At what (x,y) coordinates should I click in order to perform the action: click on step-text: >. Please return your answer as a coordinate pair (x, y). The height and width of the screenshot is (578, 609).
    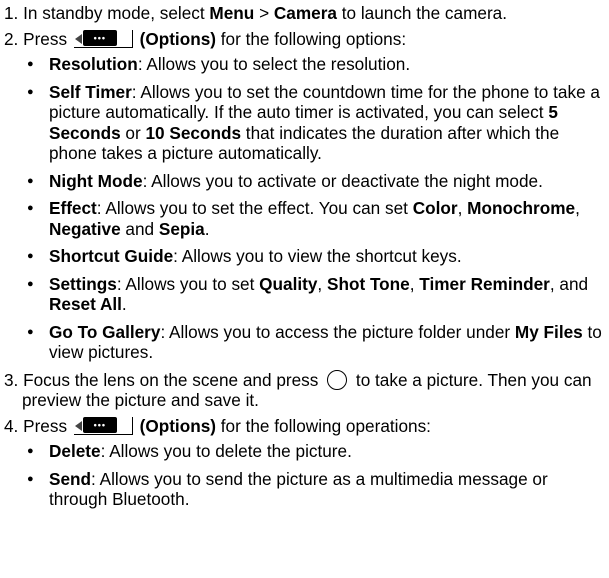
    Looking at the image, I should click on (264, 13).